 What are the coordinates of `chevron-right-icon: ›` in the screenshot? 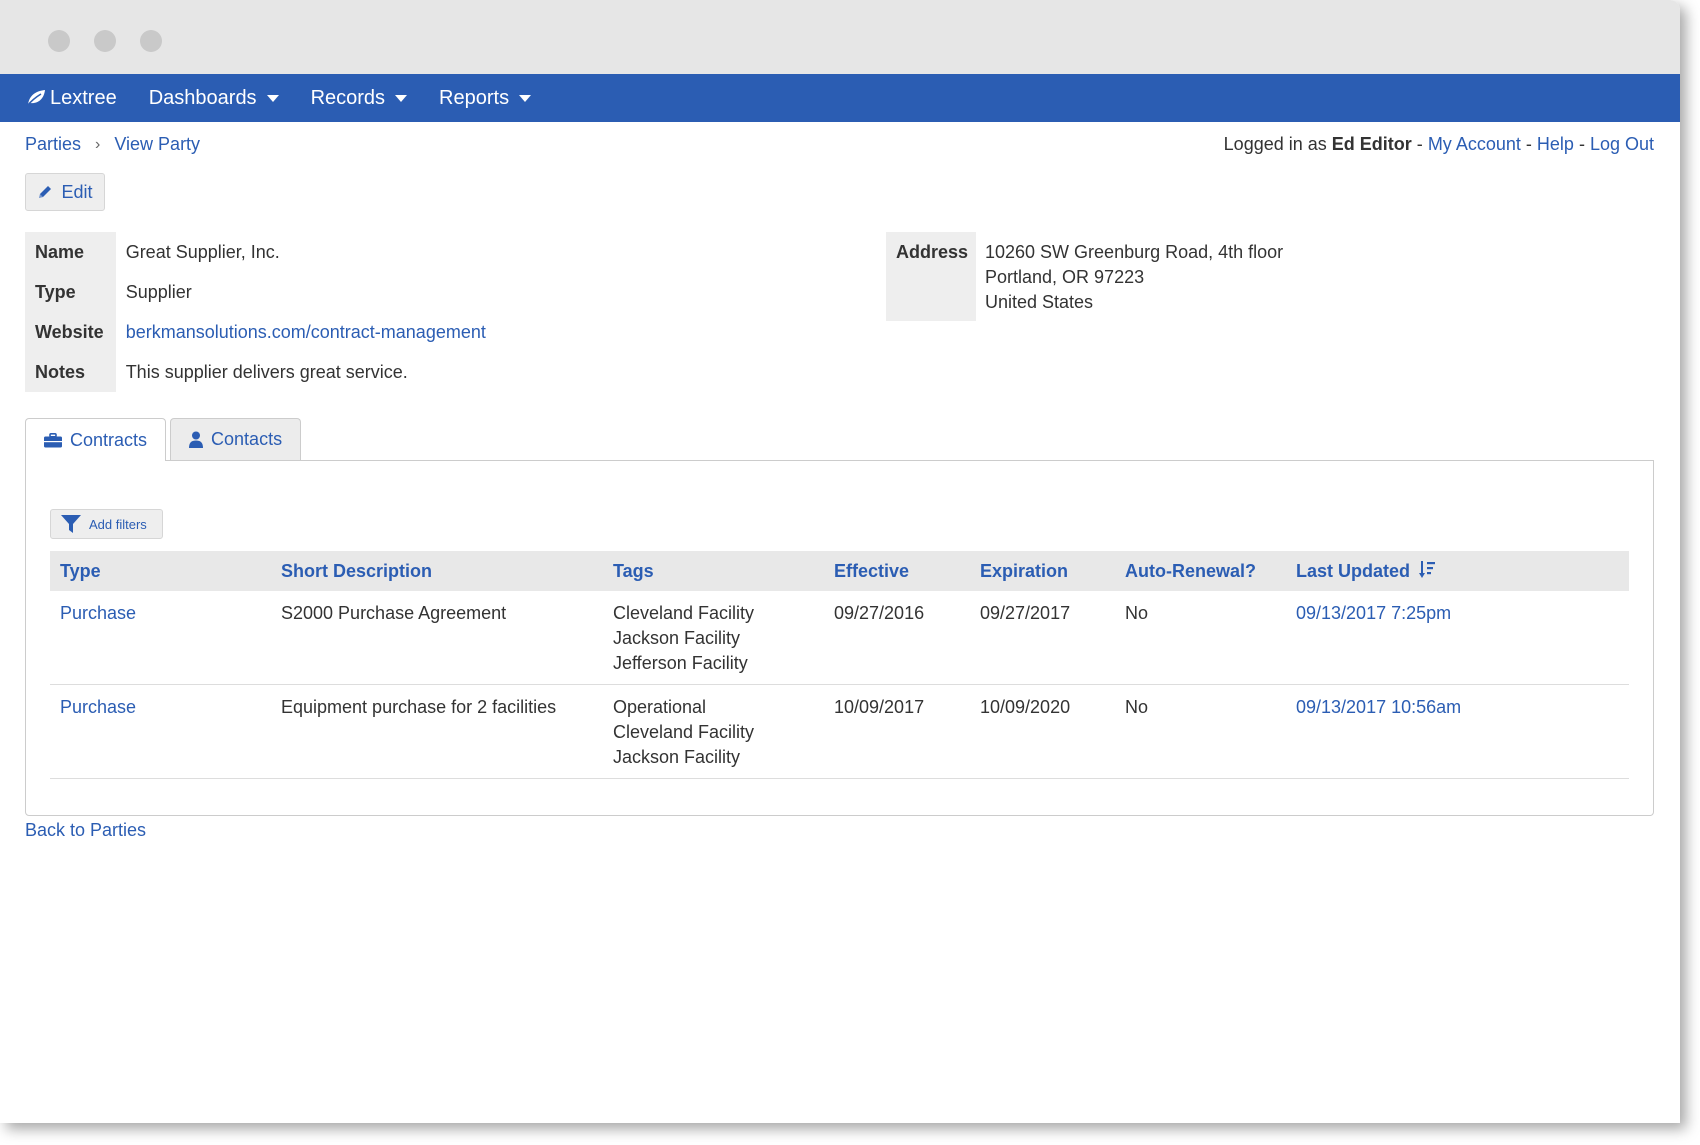 It's located at (98, 144).